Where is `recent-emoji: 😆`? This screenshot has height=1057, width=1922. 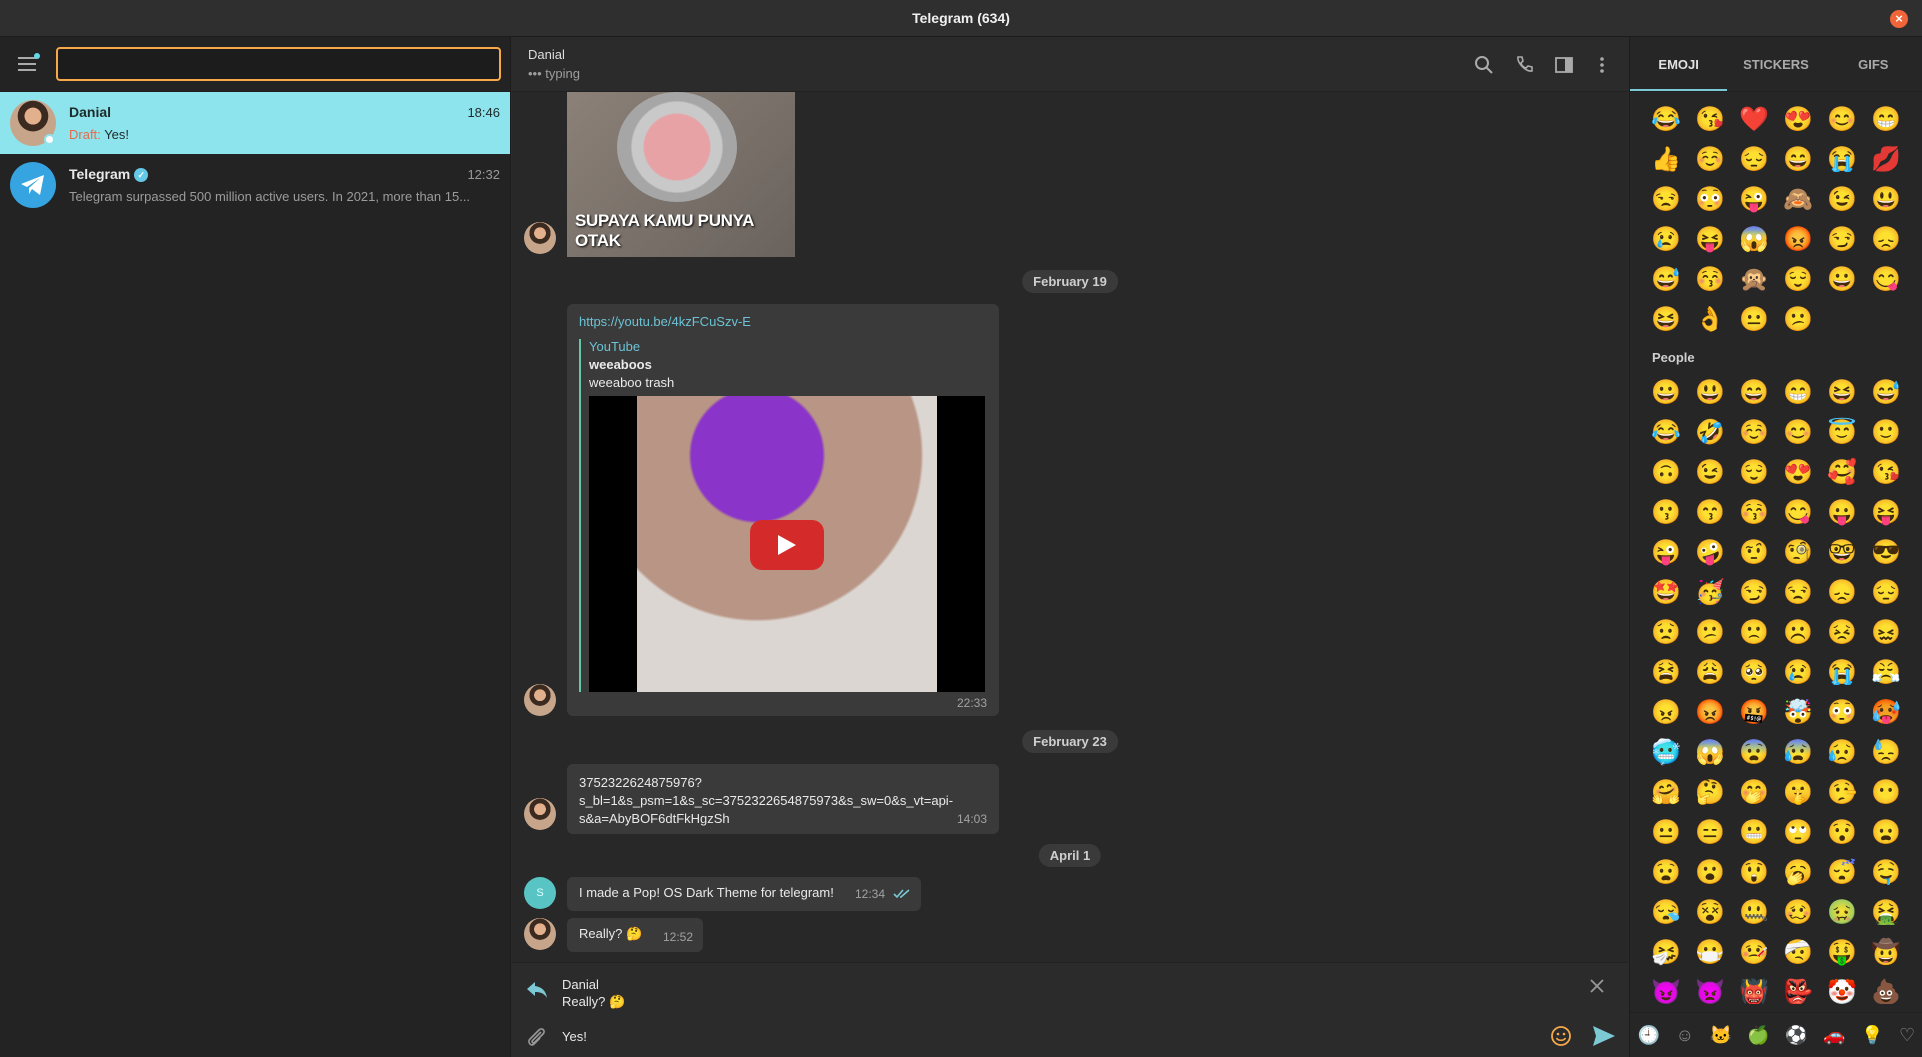 recent-emoji: 😆 is located at coordinates (1666, 320).